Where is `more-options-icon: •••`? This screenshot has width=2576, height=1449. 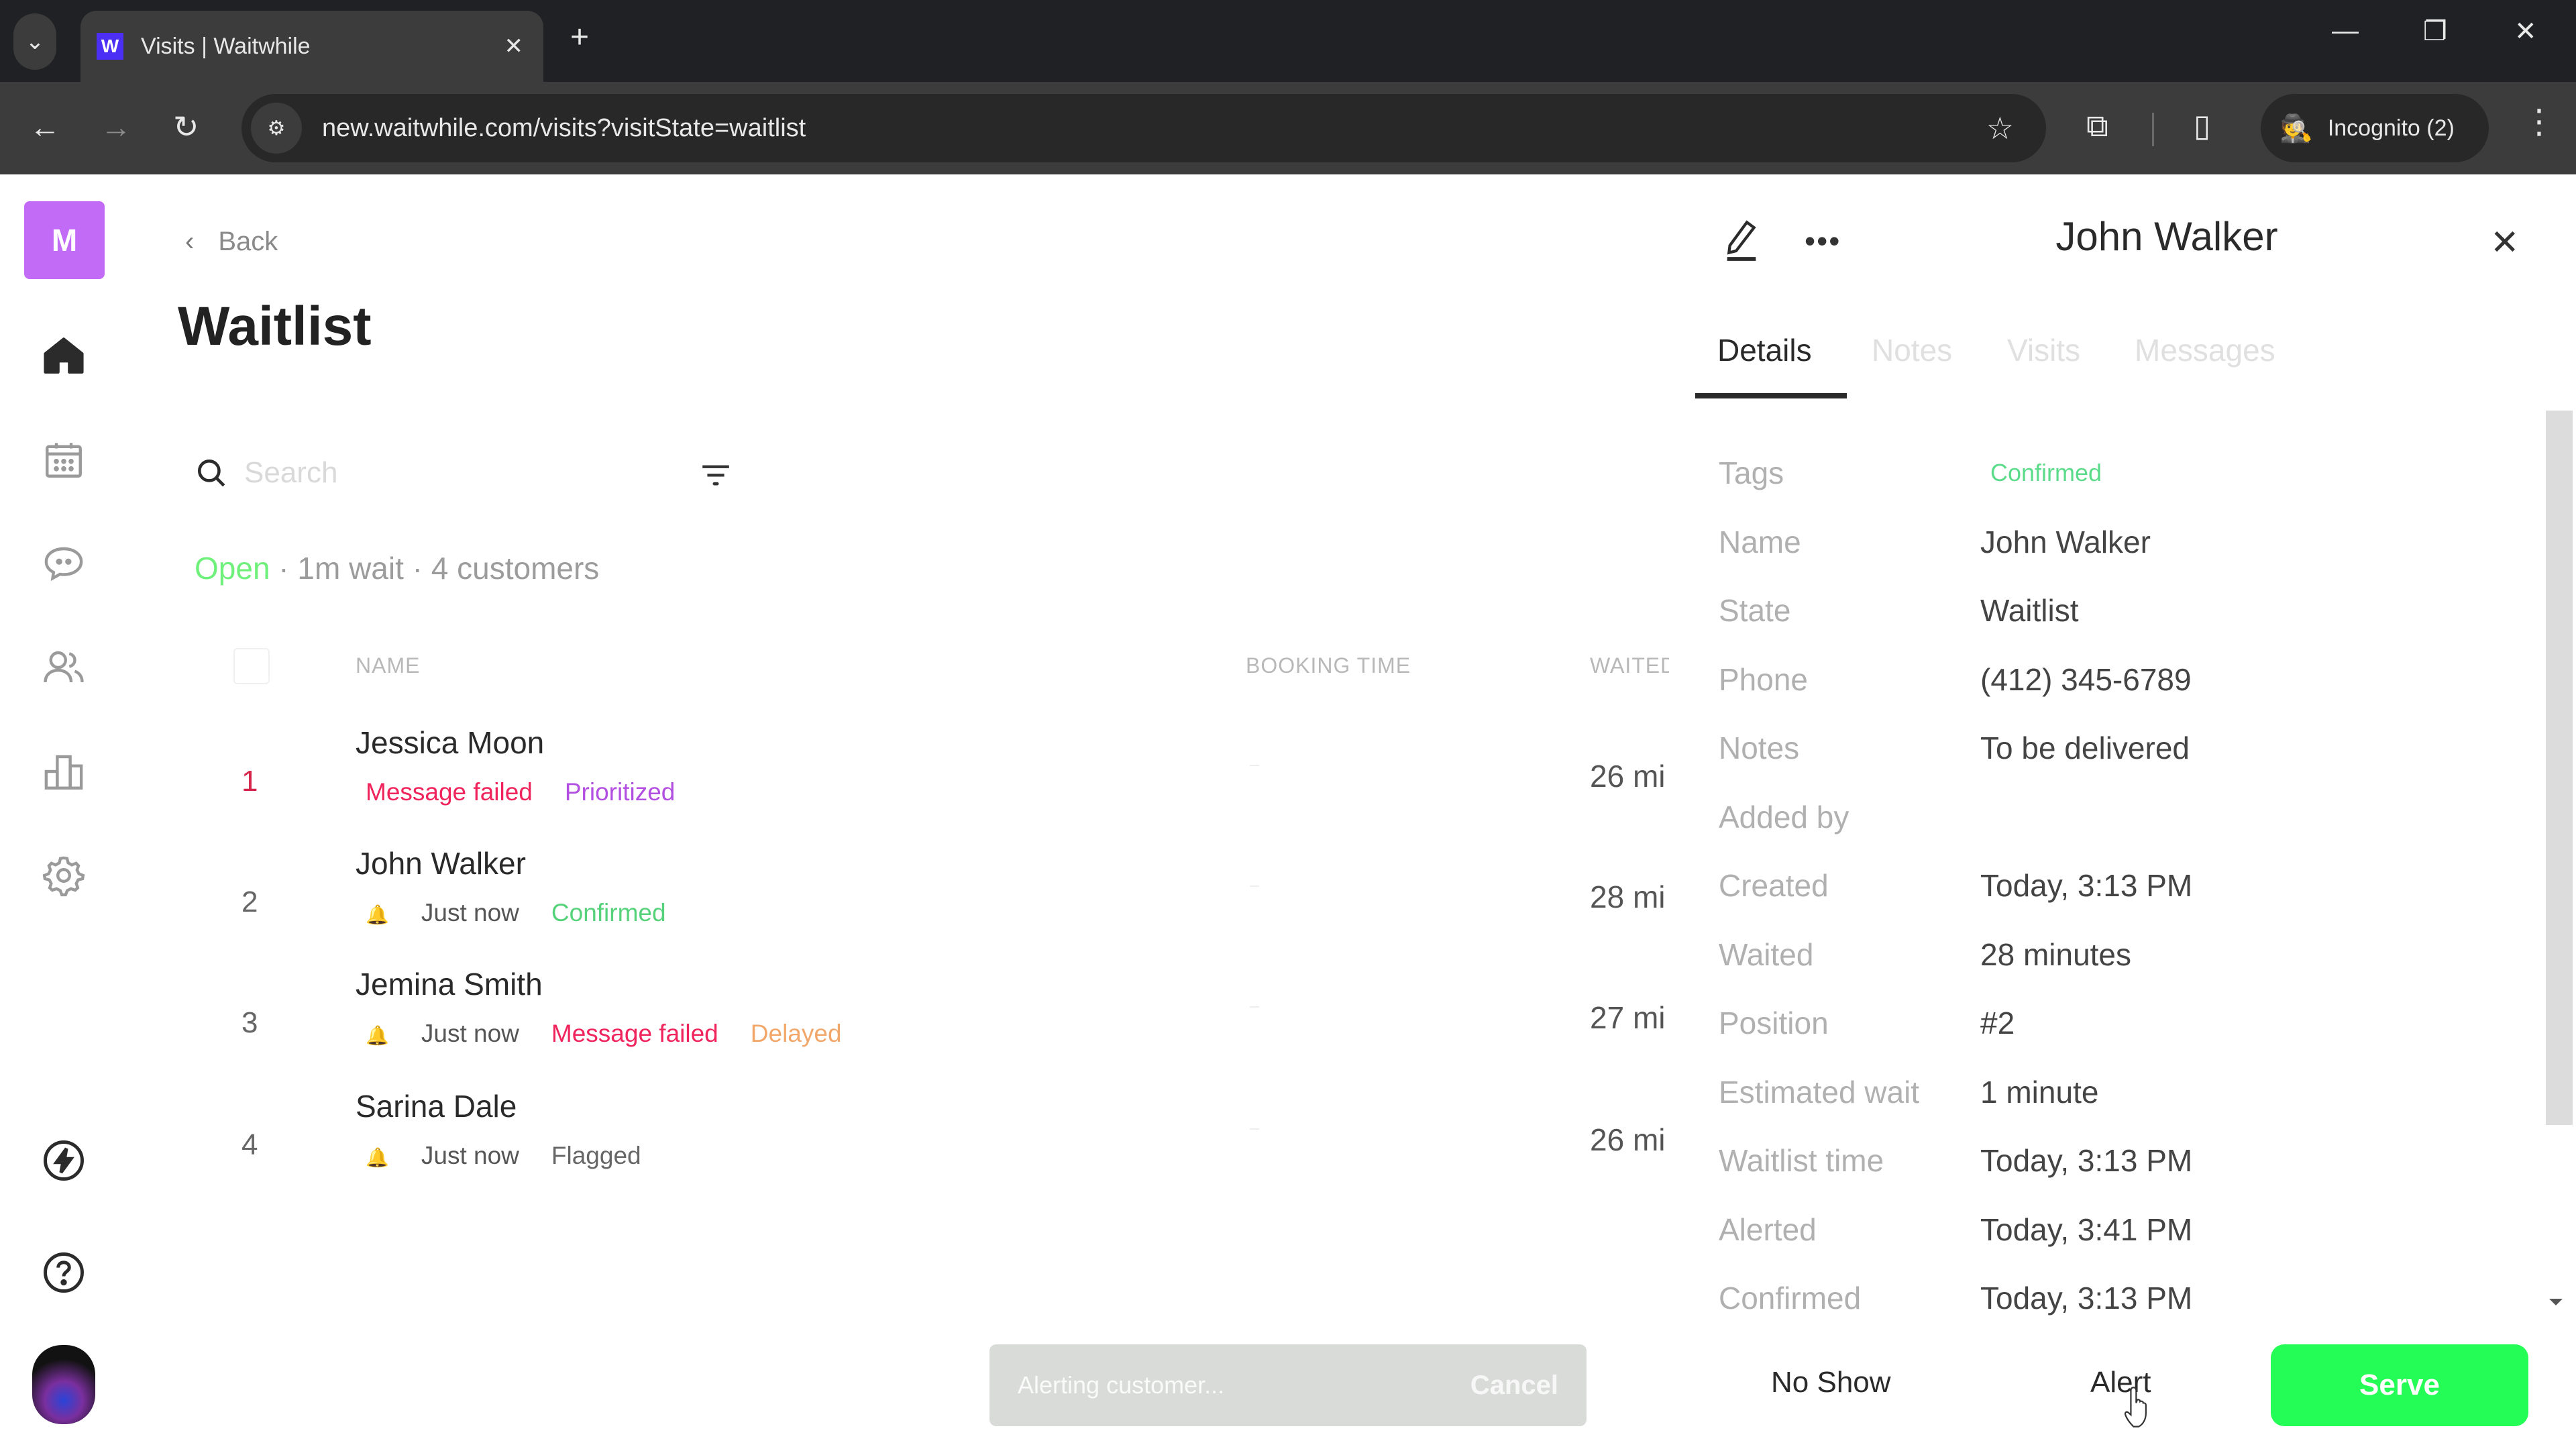
more-options-icon: ••• is located at coordinates (1823, 241).